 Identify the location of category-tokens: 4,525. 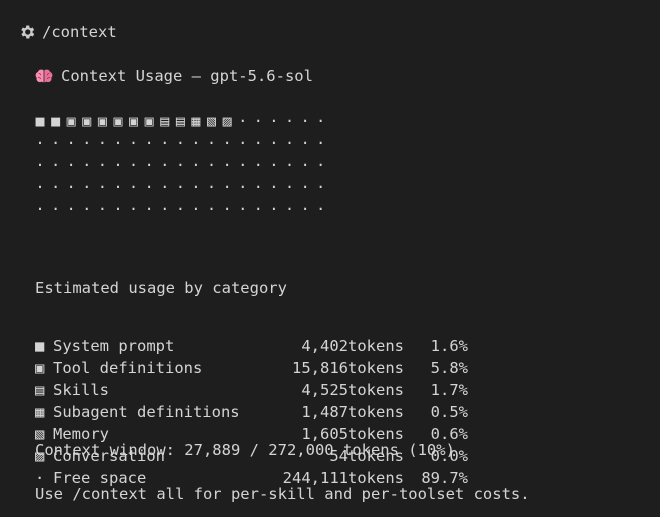
(324, 390).